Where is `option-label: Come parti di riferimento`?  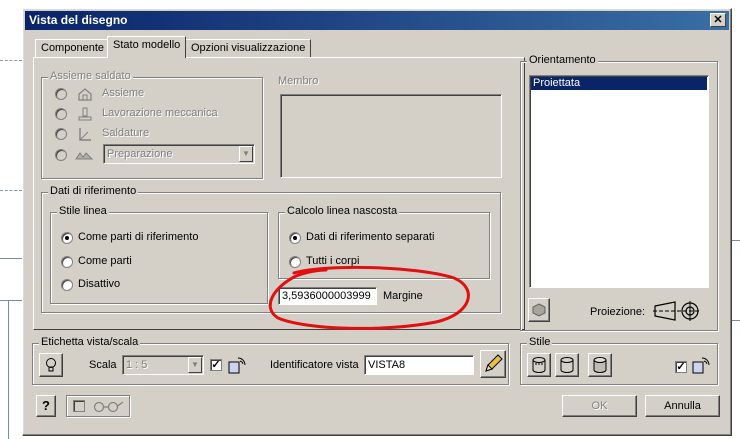 option-label: Come parti di riferimento is located at coordinates (138, 237).